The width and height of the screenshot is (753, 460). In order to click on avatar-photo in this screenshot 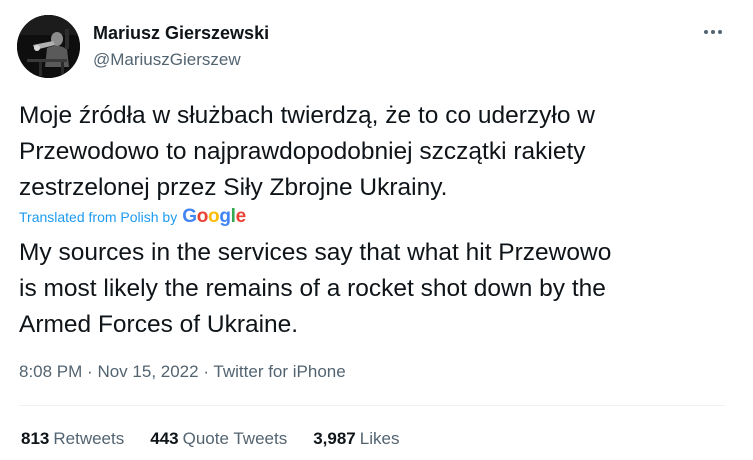, I will do `click(48, 46)`.